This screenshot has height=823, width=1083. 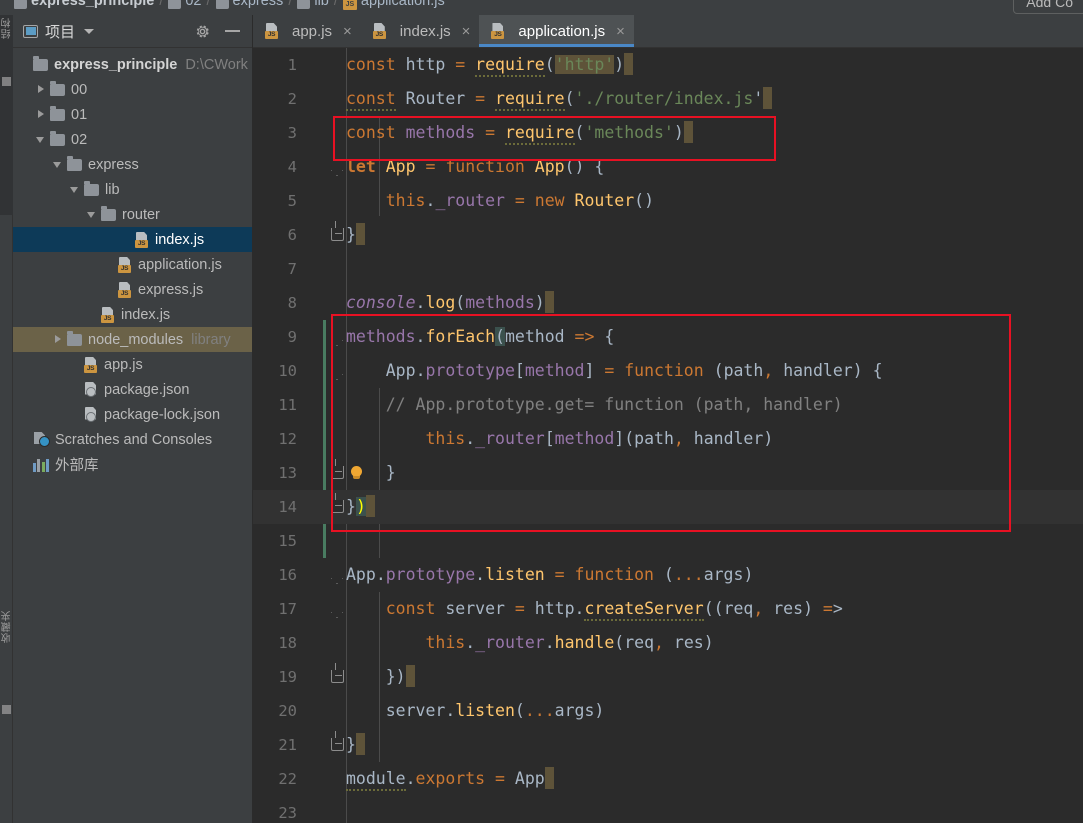 I want to click on js-file-icon, so click(x=498, y=31).